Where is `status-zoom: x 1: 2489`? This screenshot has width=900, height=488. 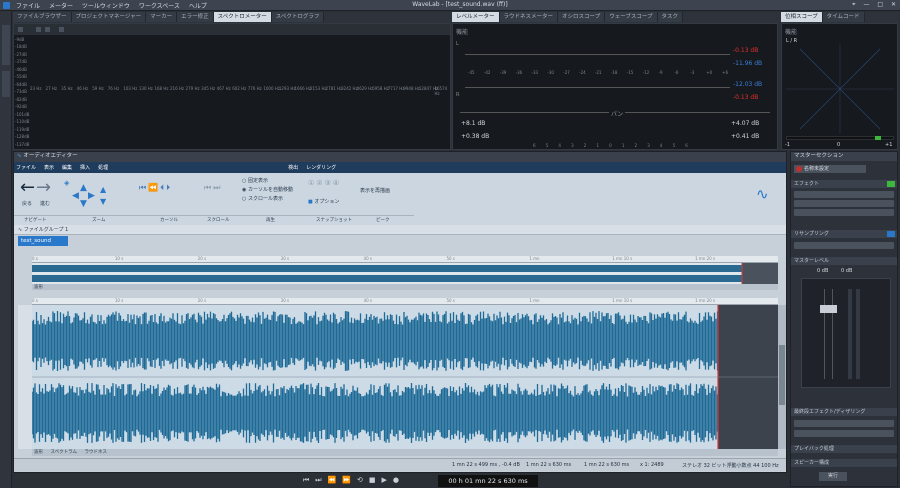 status-zoom: x 1: 2489 is located at coordinates (652, 465).